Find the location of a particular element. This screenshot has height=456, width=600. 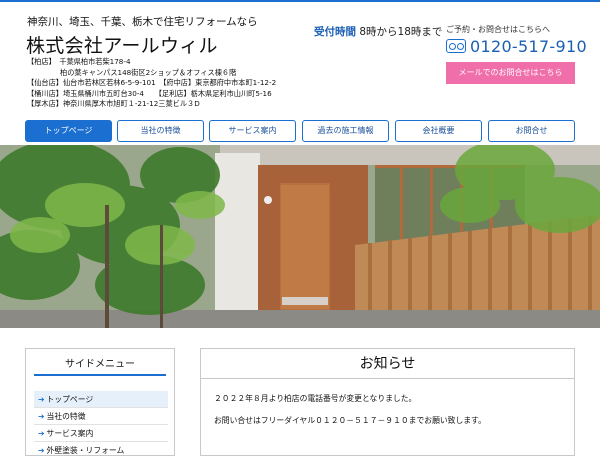

side-item-top: ➔ トップページ is located at coordinates (101, 399).